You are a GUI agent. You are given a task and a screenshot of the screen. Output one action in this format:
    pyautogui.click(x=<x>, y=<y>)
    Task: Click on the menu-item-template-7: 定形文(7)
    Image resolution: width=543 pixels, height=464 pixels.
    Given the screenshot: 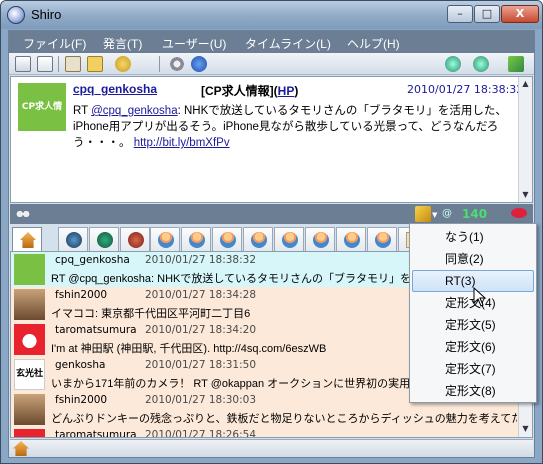 What is the action you would take?
    pyautogui.click(x=473, y=369)
    